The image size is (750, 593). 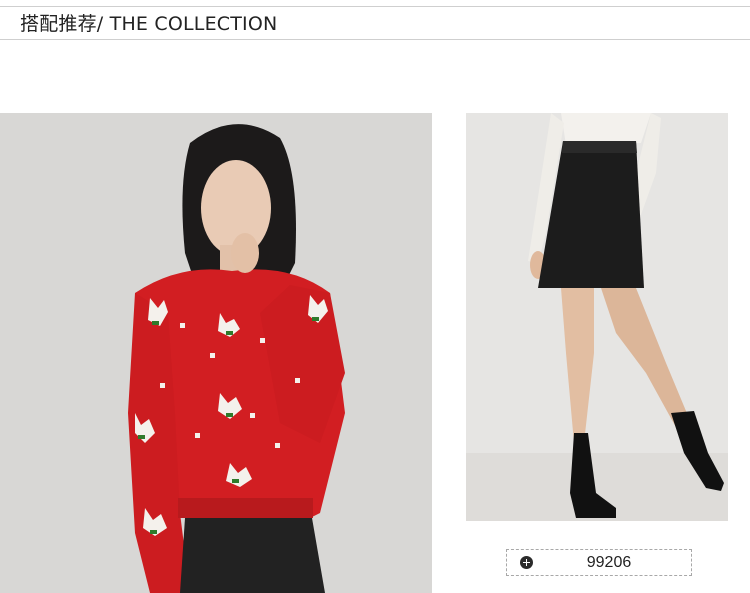 I want to click on product-code: 99206, so click(x=609, y=562).